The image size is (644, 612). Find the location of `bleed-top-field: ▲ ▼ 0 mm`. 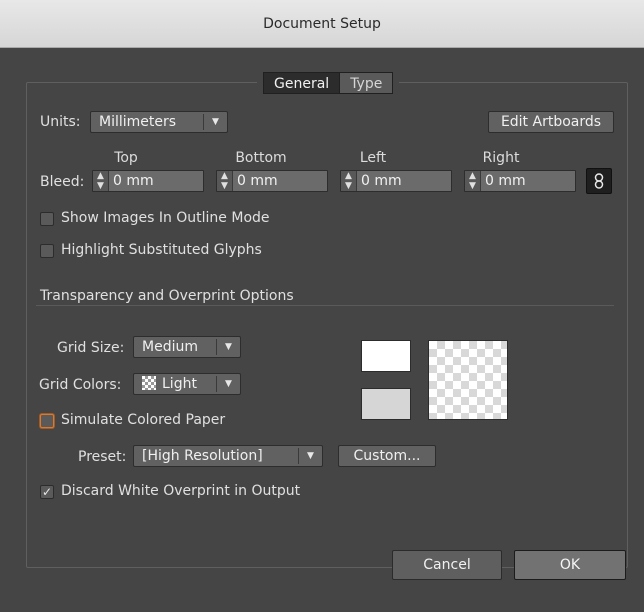

bleed-top-field: ▲ ▼ 0 mm is located at coordinates (148, 181).